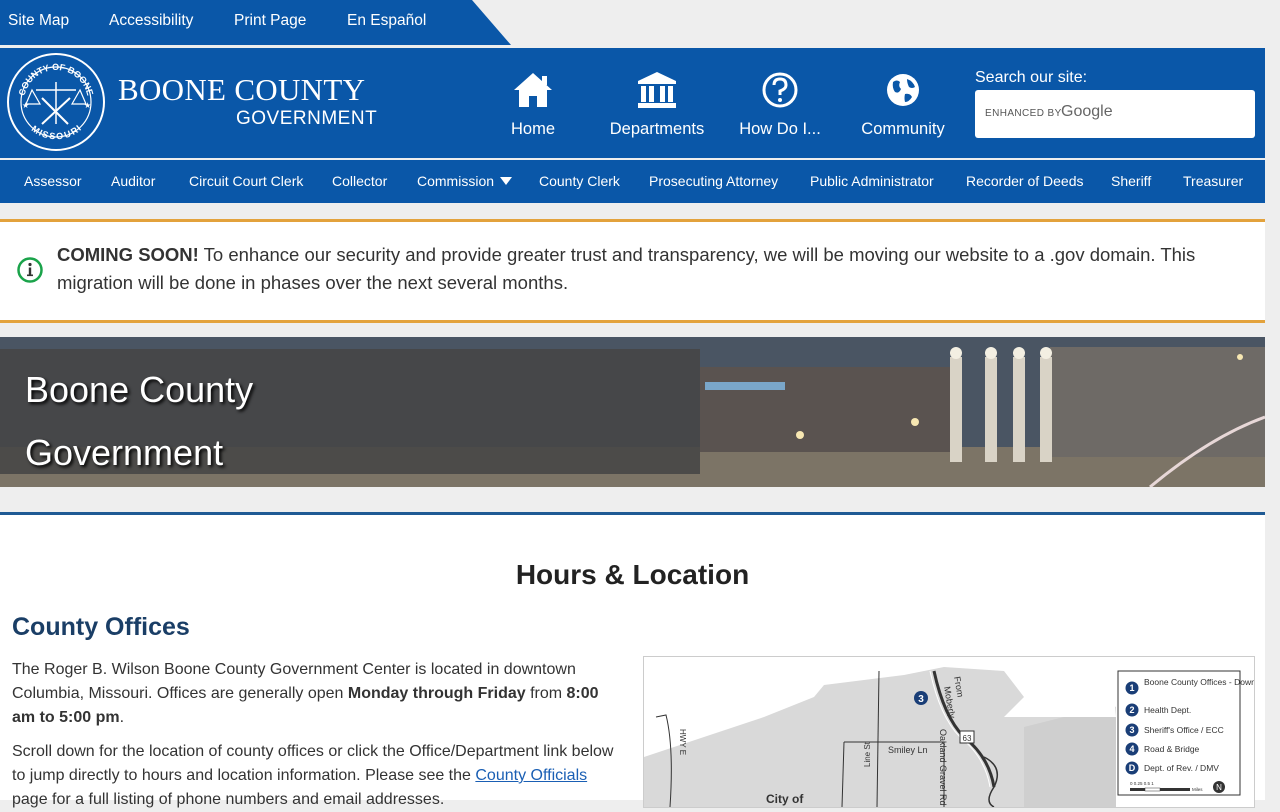  Describe the element at coordinates (943, 767) in the screenshot. I see `svg-text: Oakland Gravel Rd` at that location.